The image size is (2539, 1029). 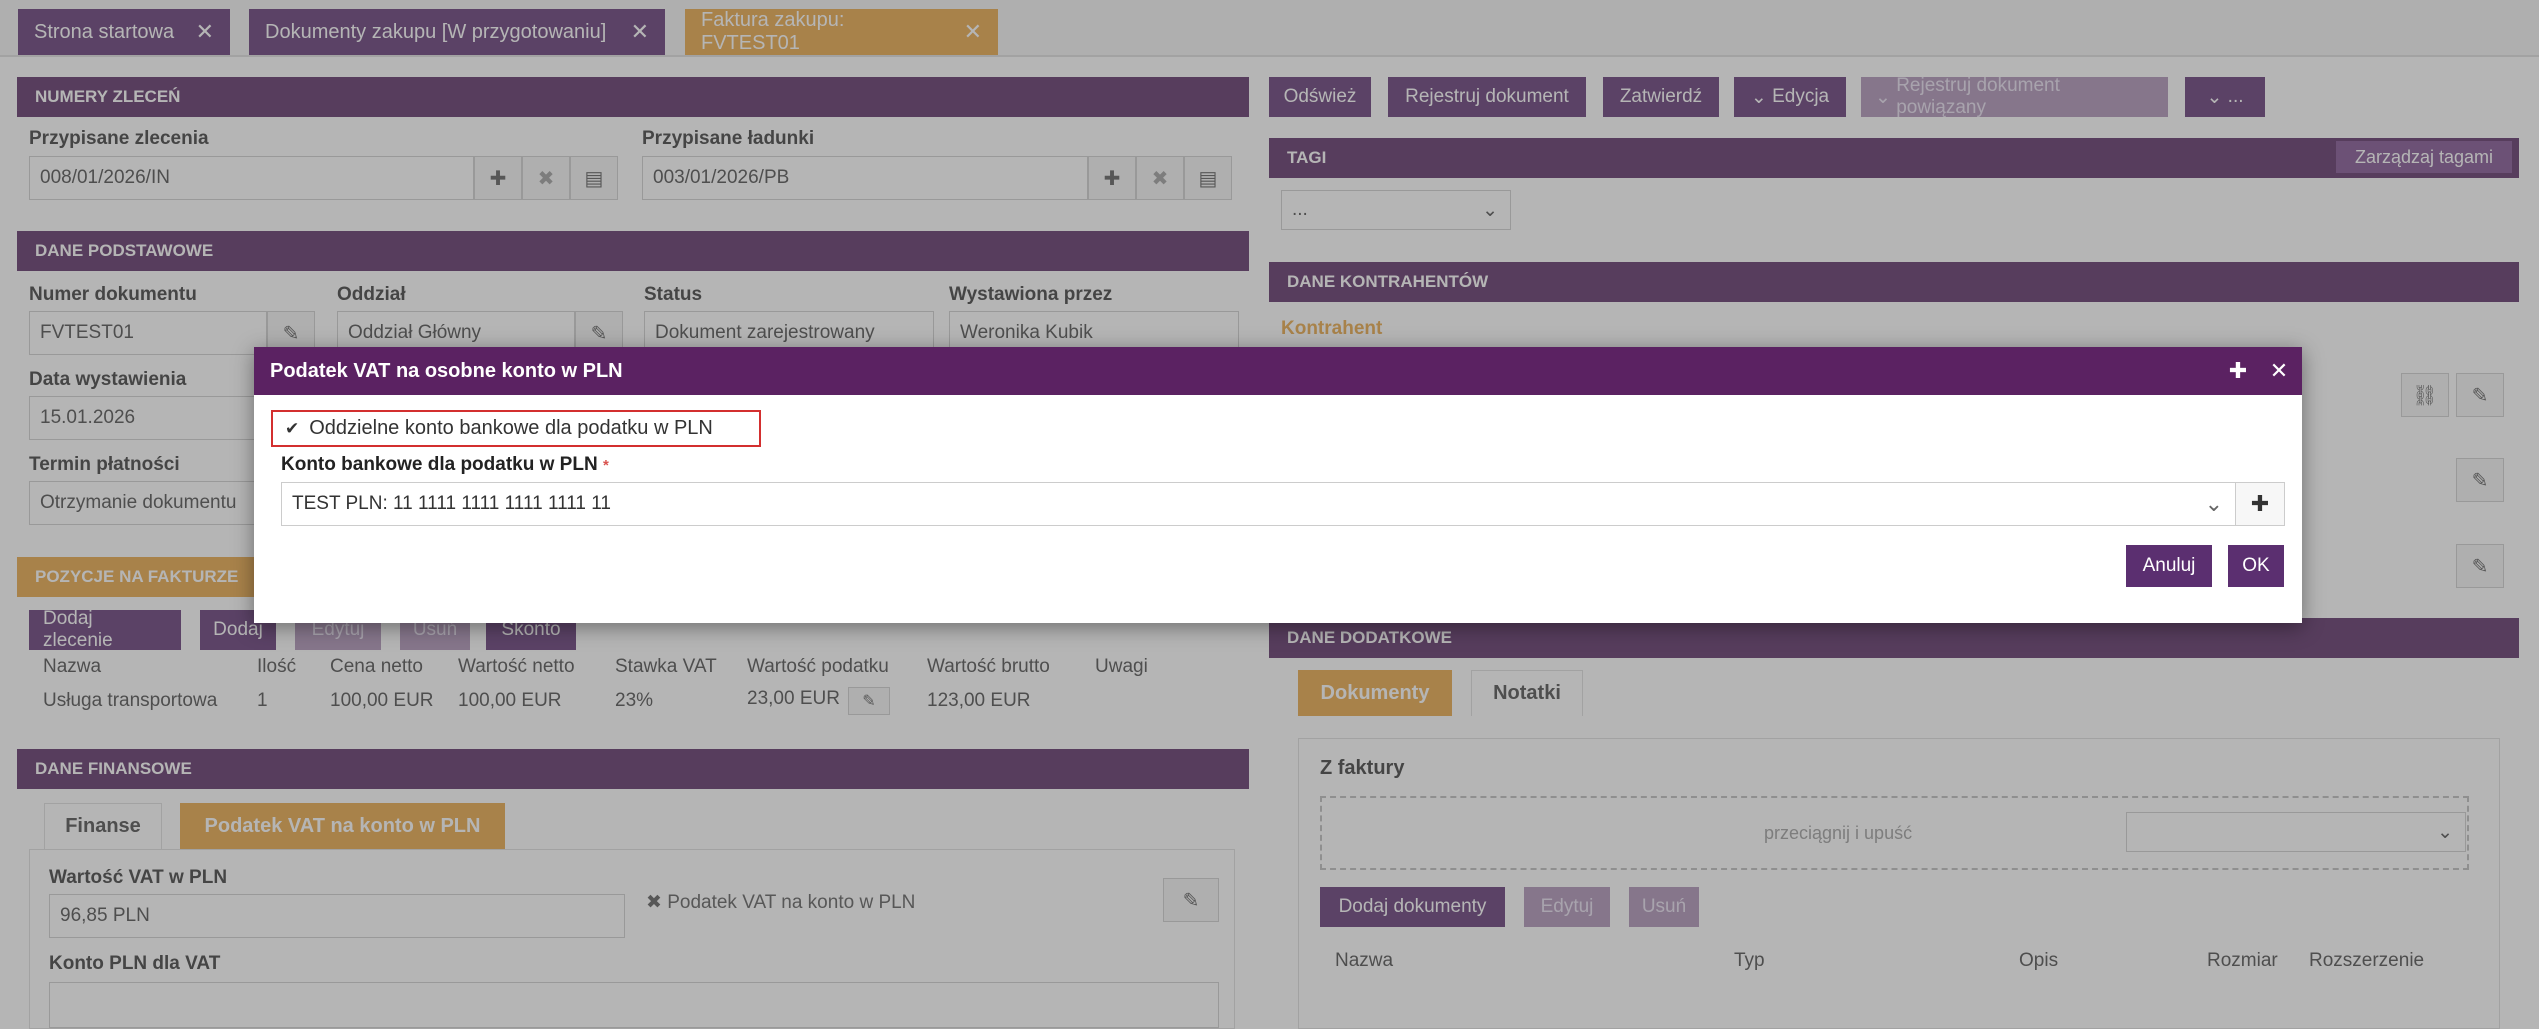 What do you see at coordinates (2169, 566) in the screenshot?
I see `cancel-button: Anuluj` at bounding box center [2169, 566].